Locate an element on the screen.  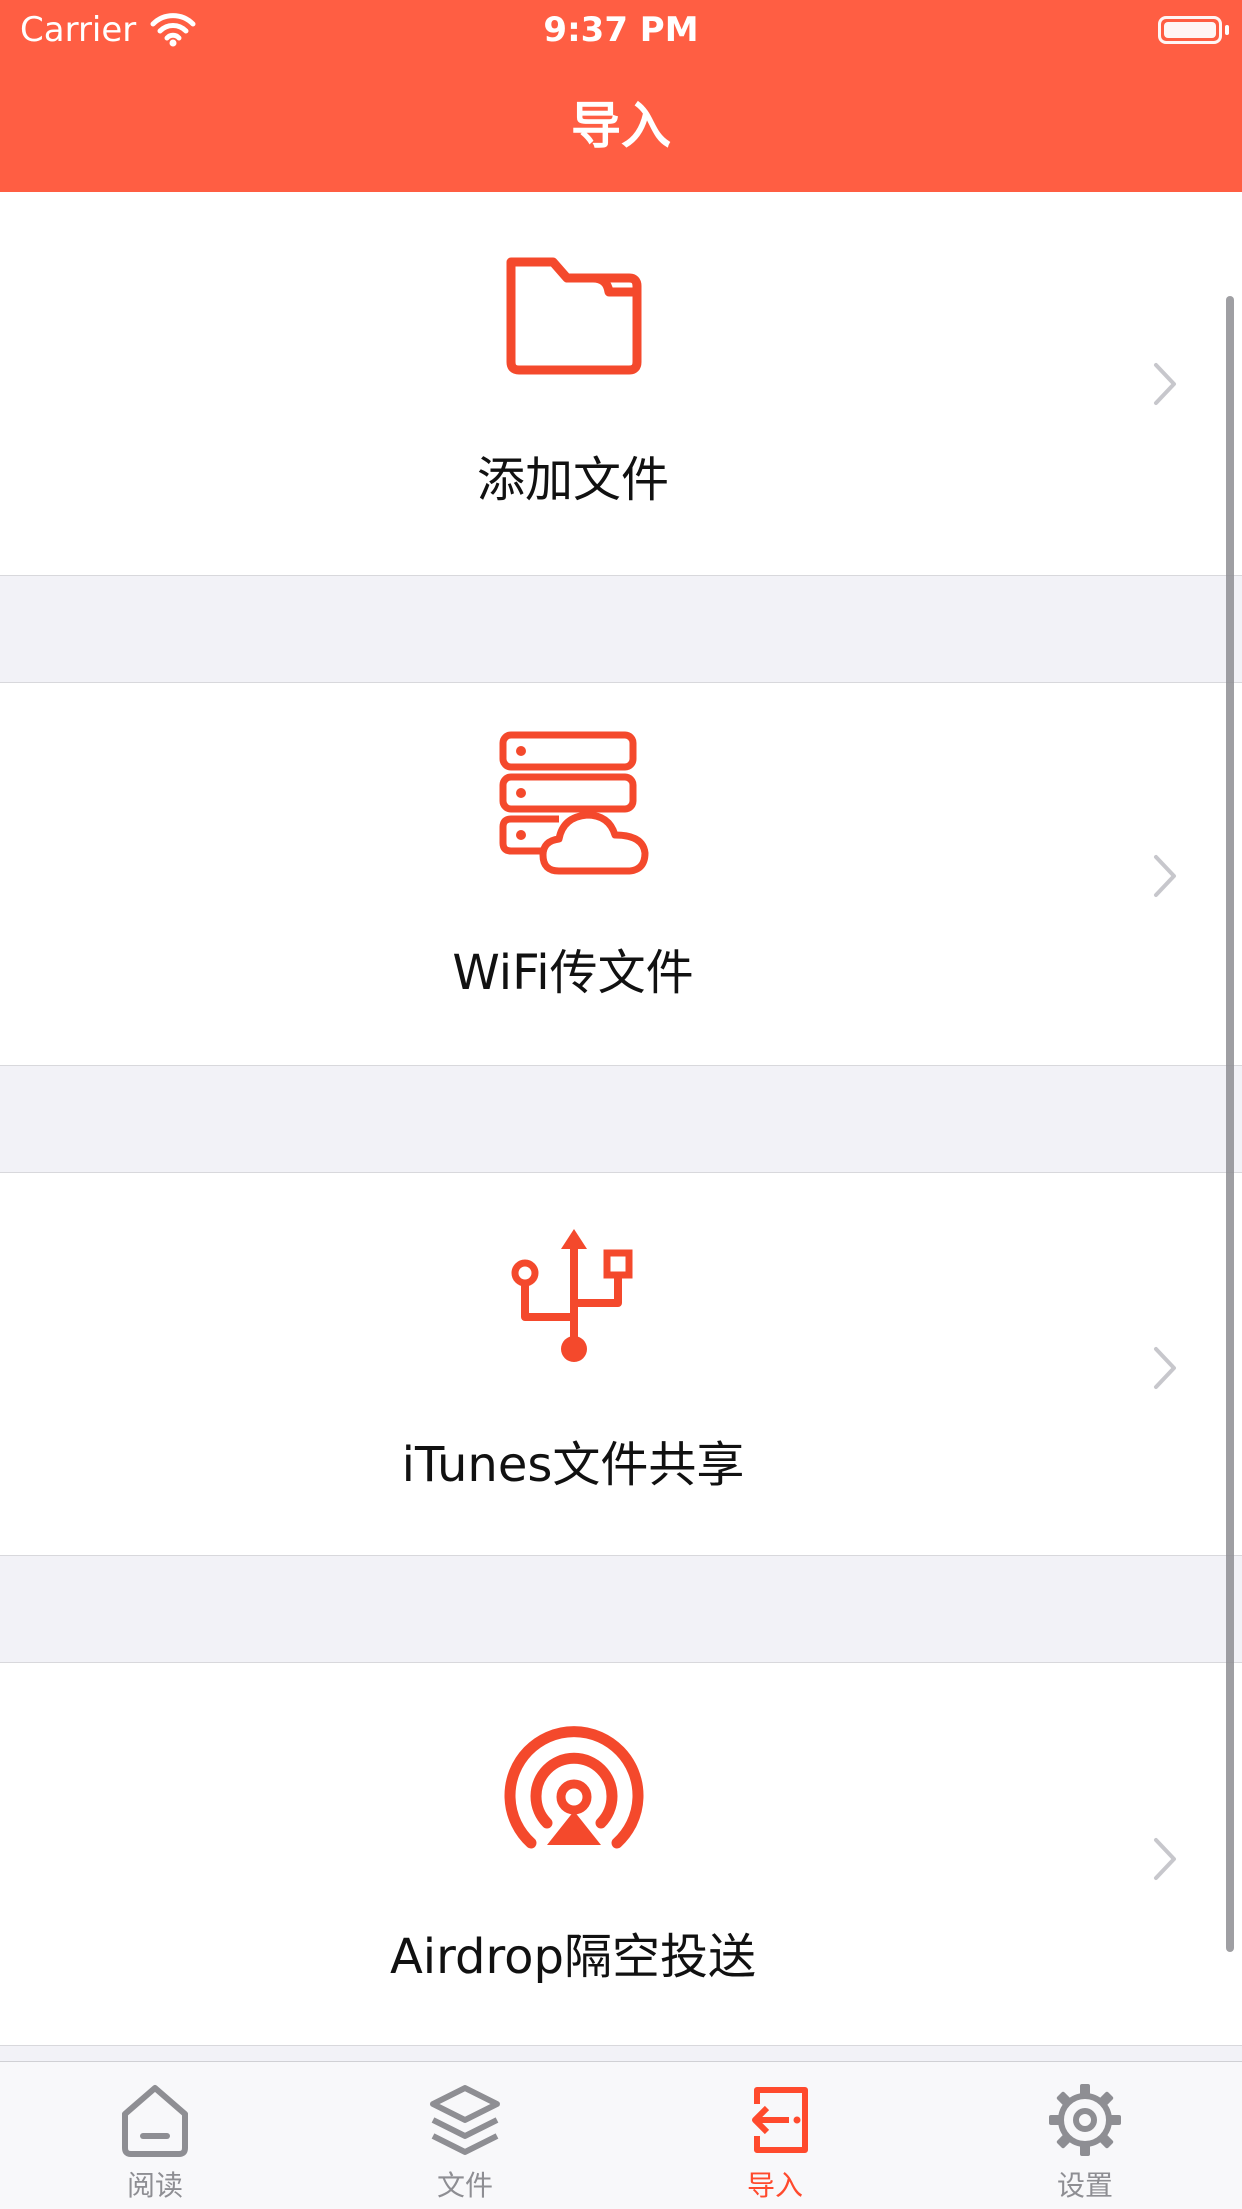
status-time: 9:37 PM is located at coordinates (621, 30).